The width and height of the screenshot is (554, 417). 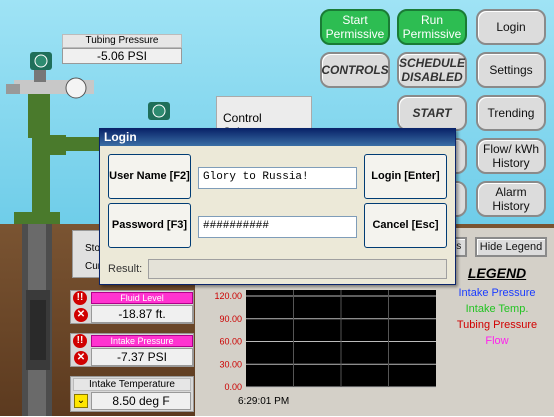 What do you see at coordinates (497, 293) in the screenshot?
I see `legend-item: Intake Pressure` at bounding box center [497, 293].